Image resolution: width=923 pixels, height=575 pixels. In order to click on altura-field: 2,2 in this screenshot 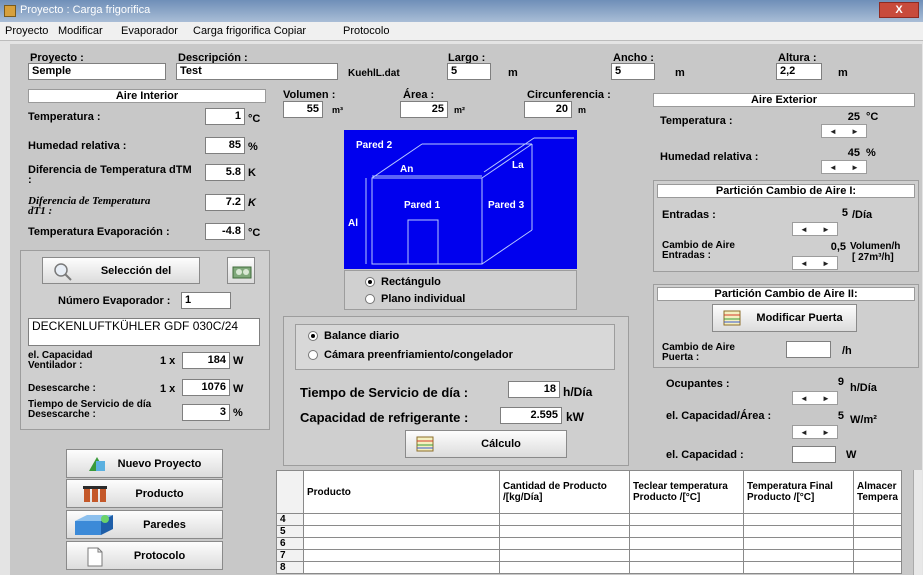, I will do `click(799, 71)`.